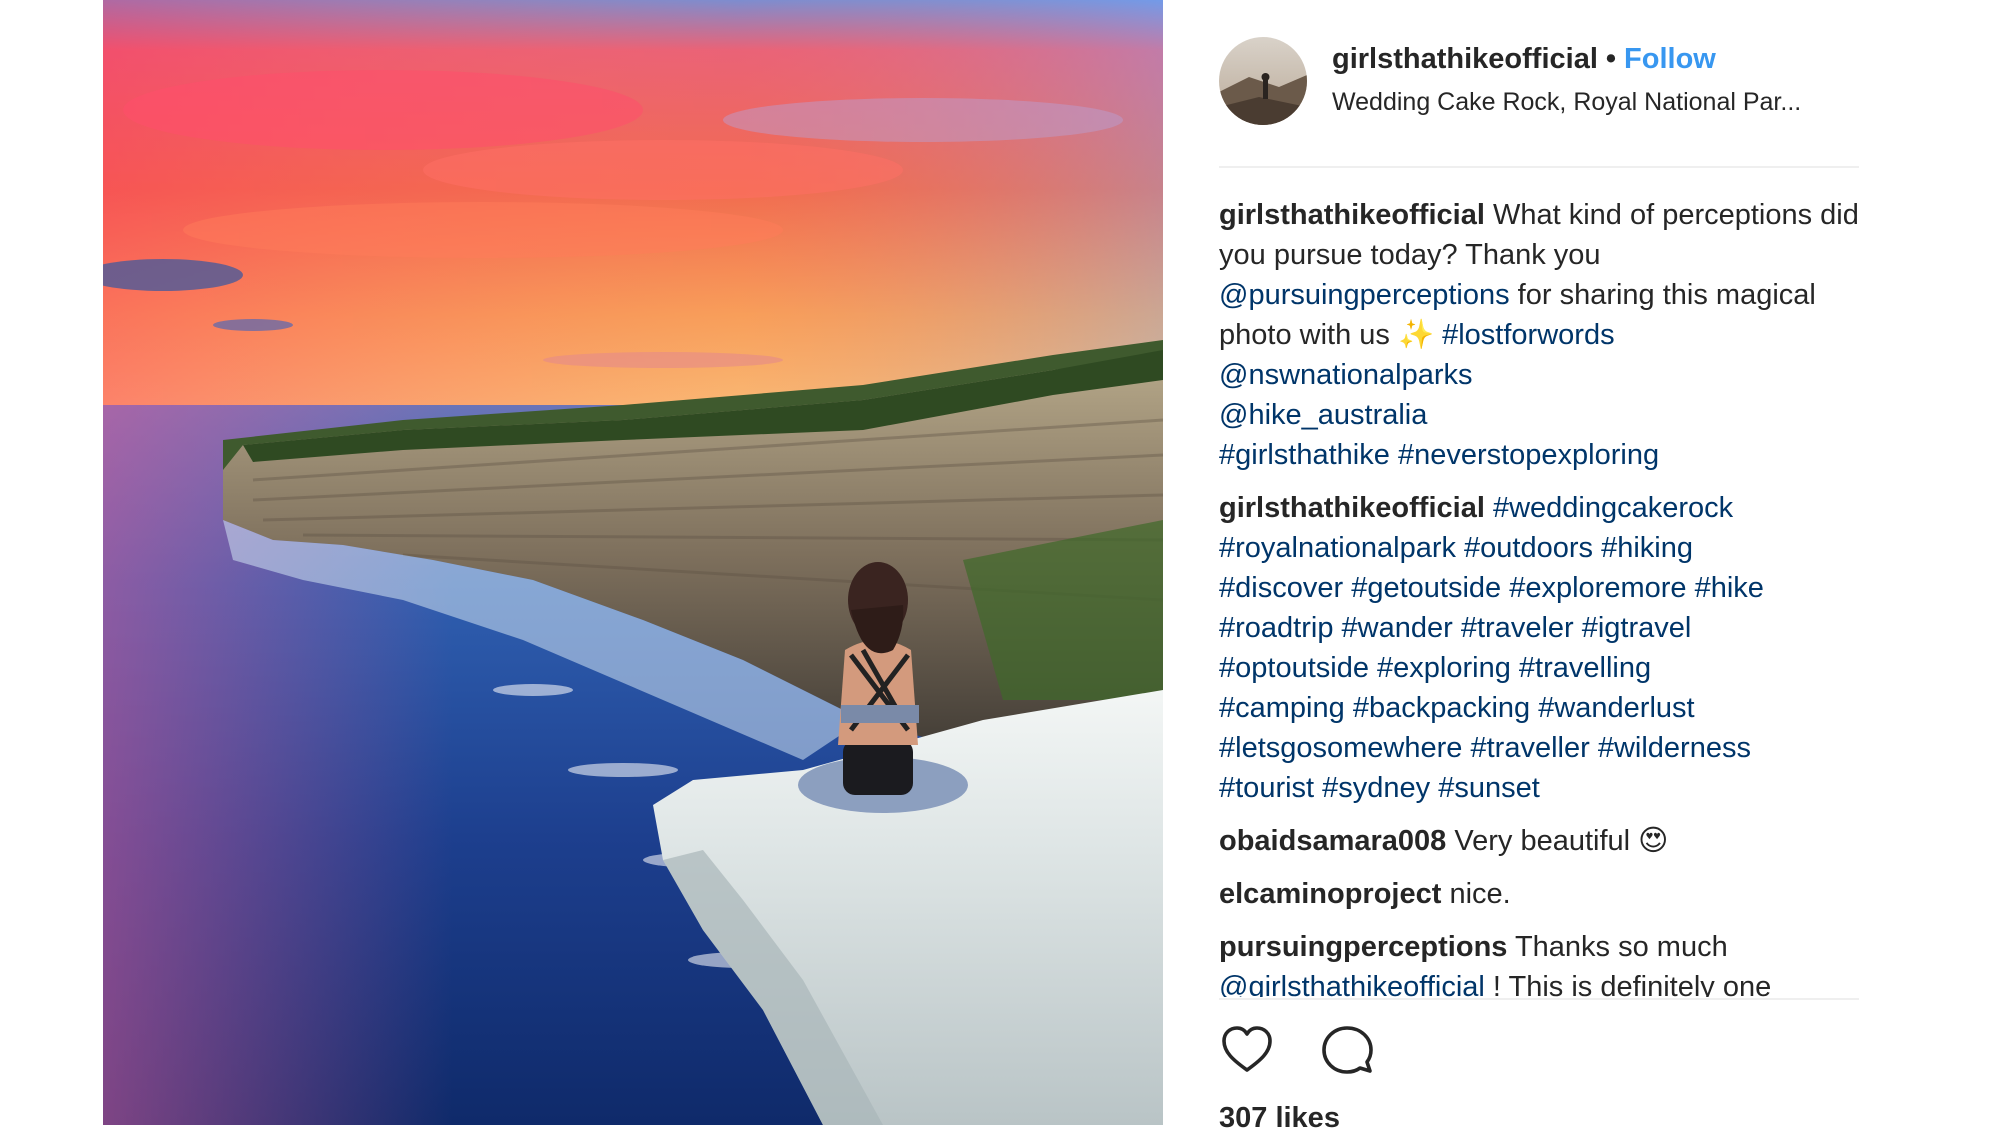 The height and width of the screenshot is (1135, 2000). I want to click on like-button, so click(1247, 1050).